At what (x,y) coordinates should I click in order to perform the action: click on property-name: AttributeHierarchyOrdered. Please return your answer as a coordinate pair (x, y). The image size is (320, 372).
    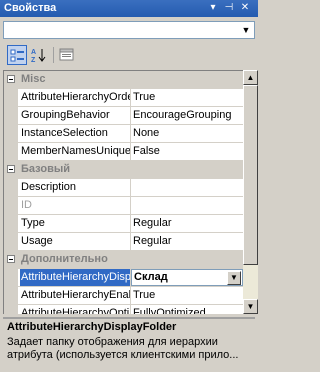
    Looking at the image, I should click on (75, 97).